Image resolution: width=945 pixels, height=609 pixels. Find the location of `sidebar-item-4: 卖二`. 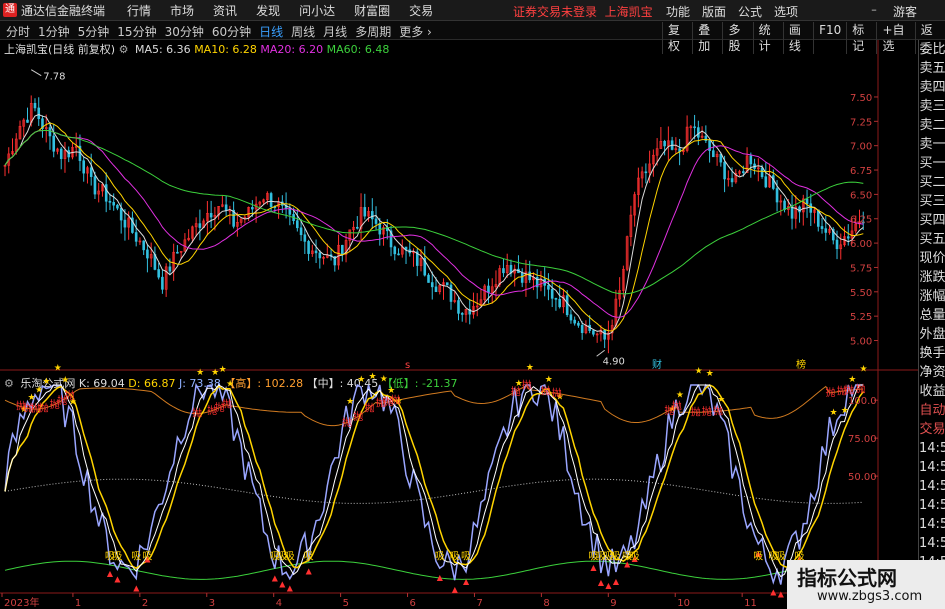

sidebar-item-4: 卖二 is located at coordinates (932, 125).